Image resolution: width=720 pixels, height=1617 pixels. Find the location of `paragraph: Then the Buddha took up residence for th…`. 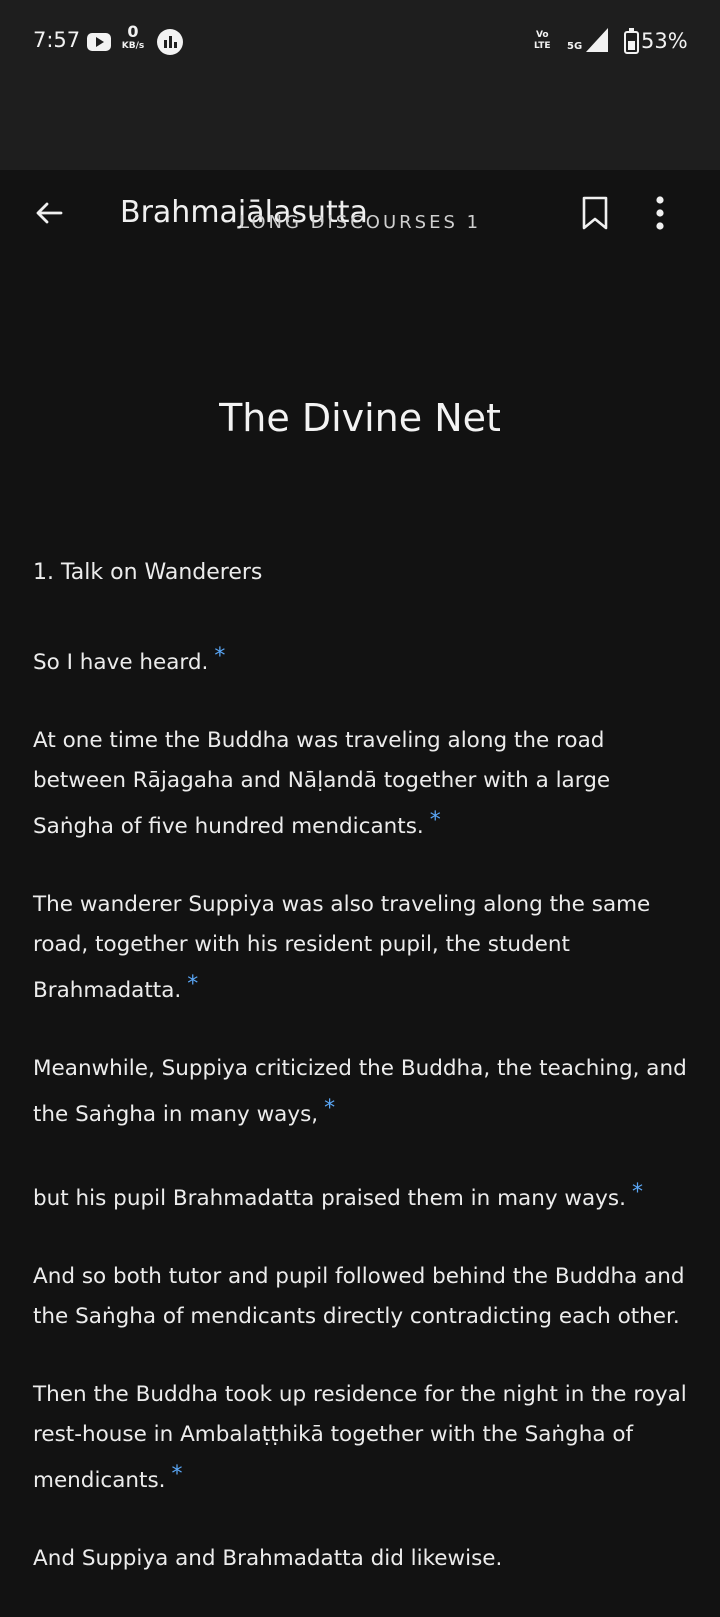

paragraph: Then the Buddha took up residence for th… is located at coordinates (363, 1438).